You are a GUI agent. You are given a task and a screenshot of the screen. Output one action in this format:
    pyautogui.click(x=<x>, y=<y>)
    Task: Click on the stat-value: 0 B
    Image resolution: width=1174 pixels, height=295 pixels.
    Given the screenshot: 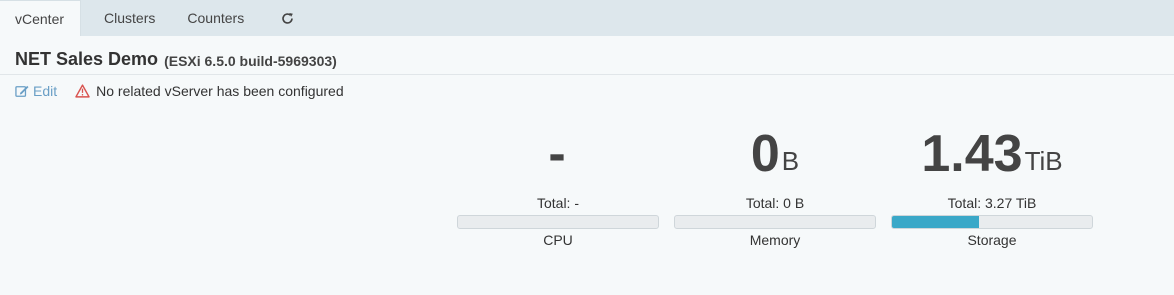 What is the action you would take?
    pyautogui.click(x=775, y=150)
    